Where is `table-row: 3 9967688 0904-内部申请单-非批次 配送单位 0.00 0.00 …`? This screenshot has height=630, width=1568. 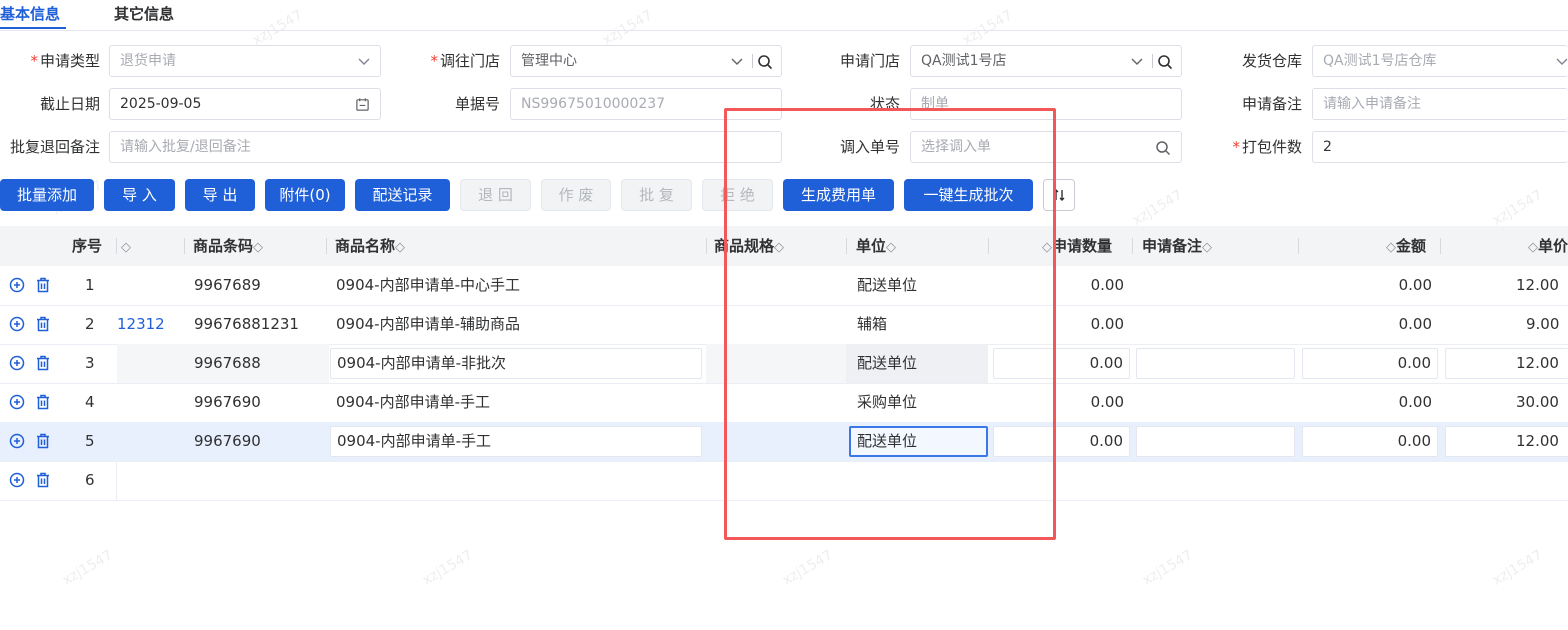
table-row: 3 9967688 0904-内部申请单-非批次 配送单位 0.00 0.00 … is located at coordinates (784, 364).